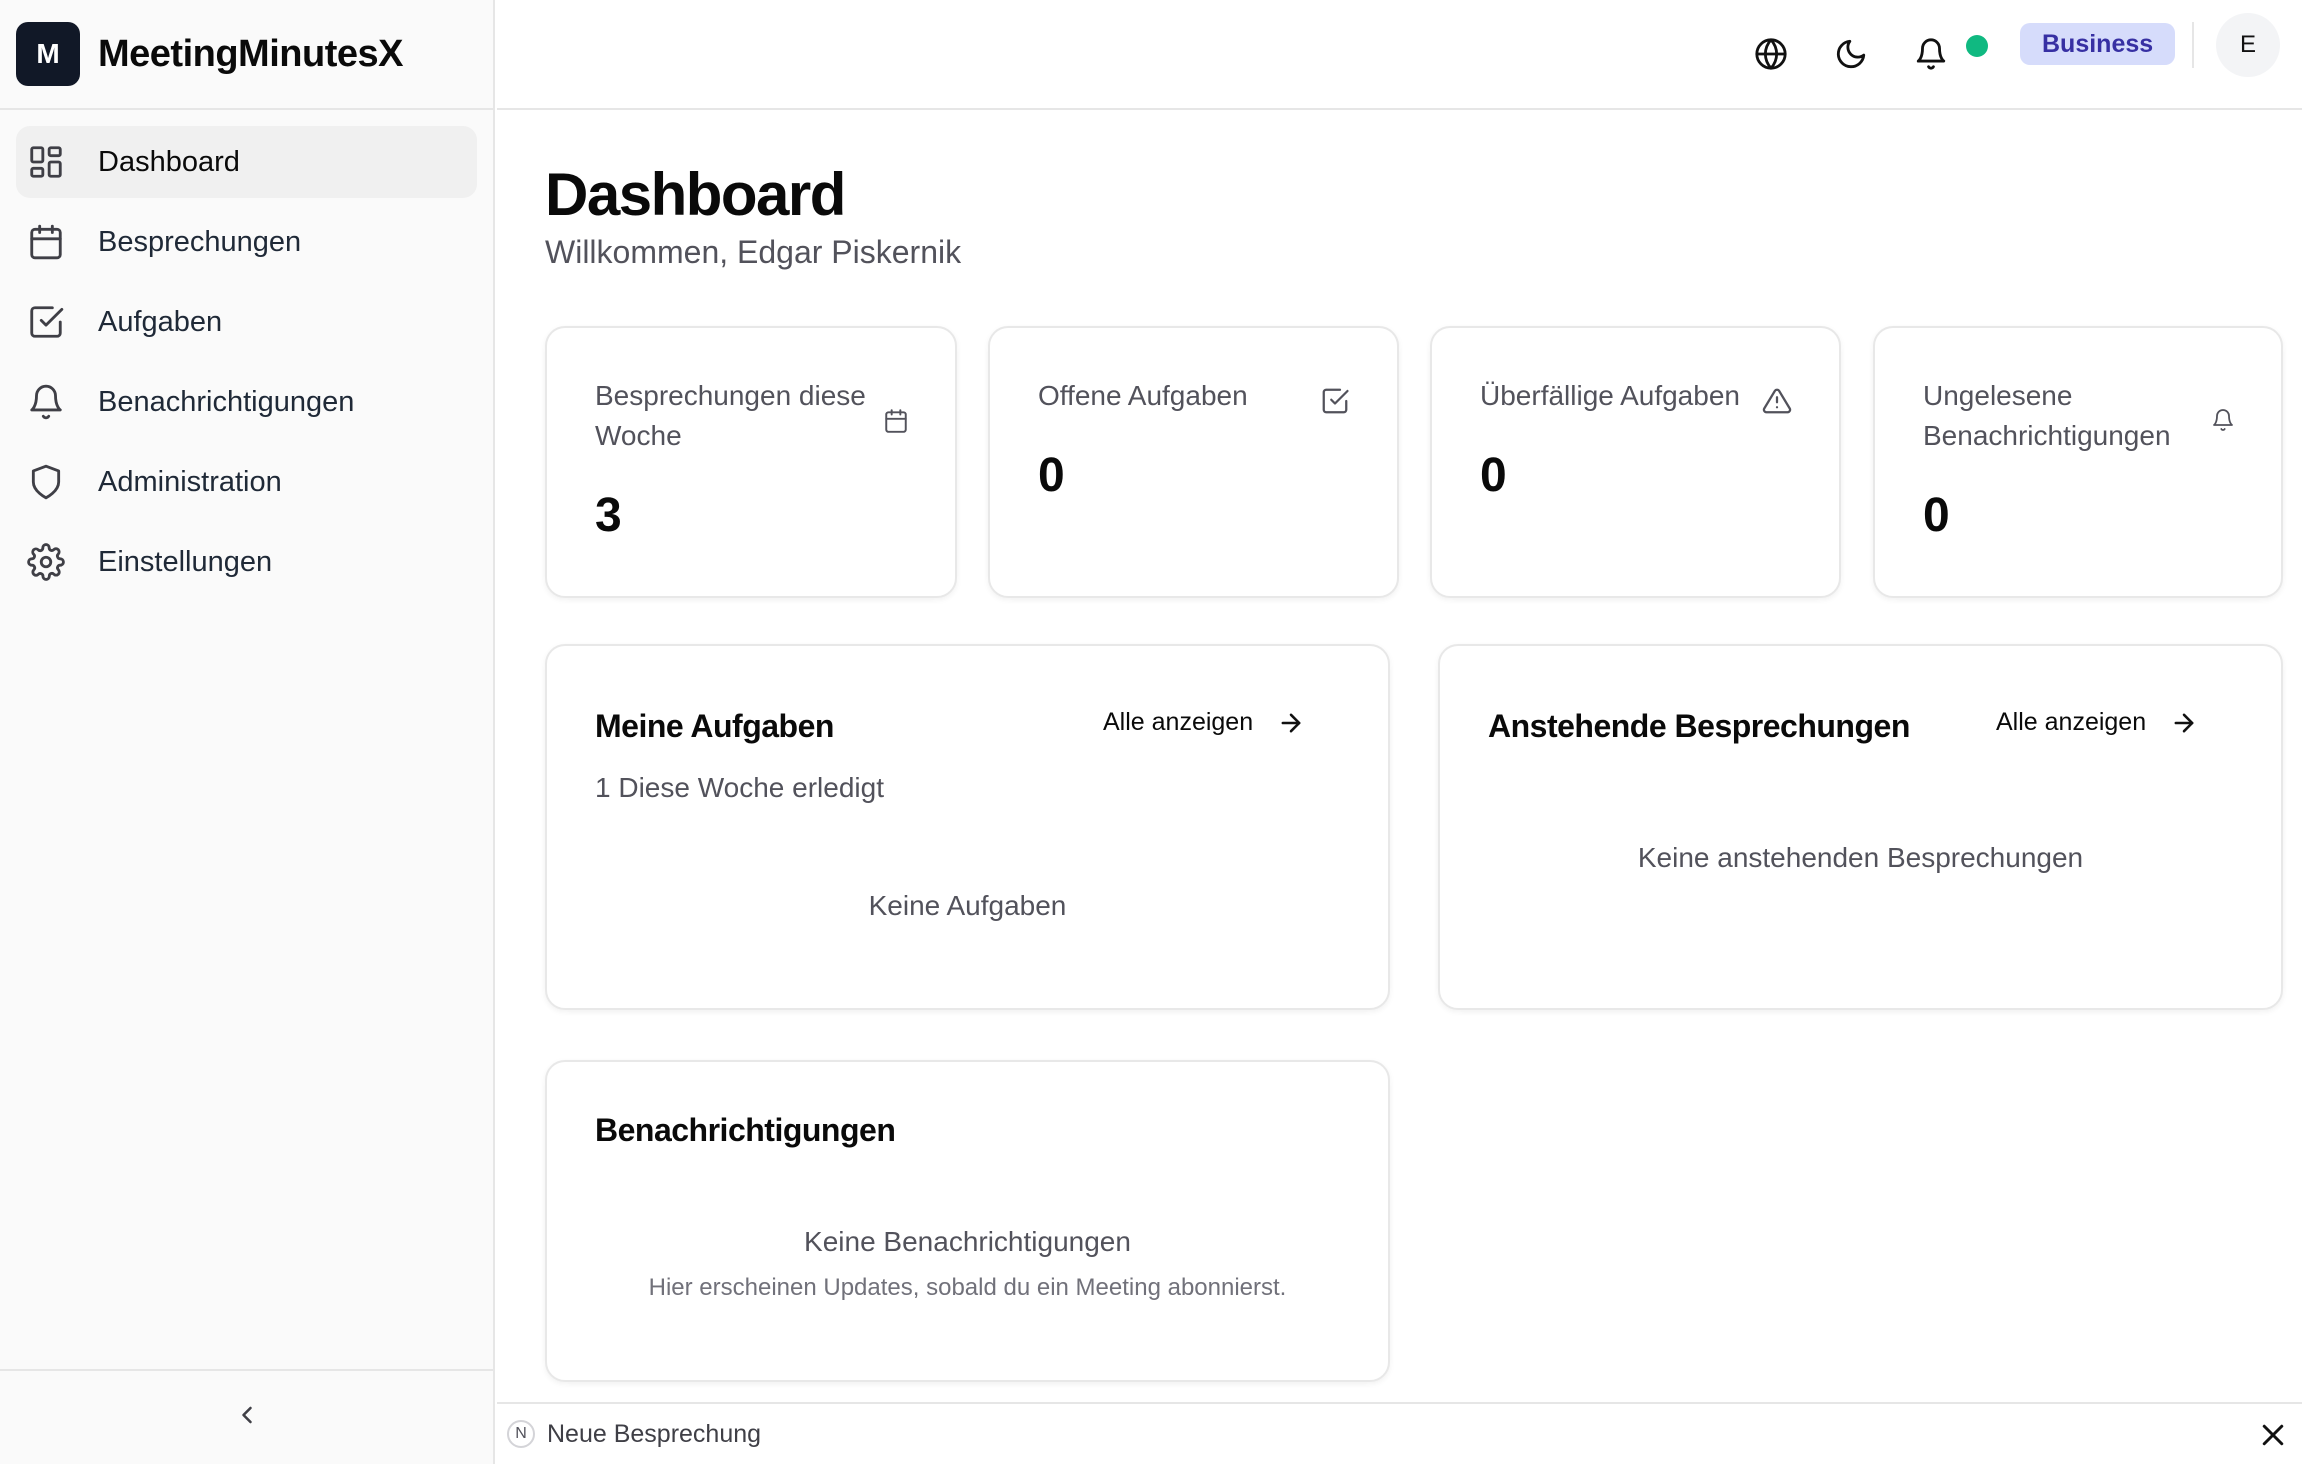 This screenshot has width=2302, height=1464. I want to click on stat-card-meetings-week: Besprechungen diese Woche 3, so click(751, 462).